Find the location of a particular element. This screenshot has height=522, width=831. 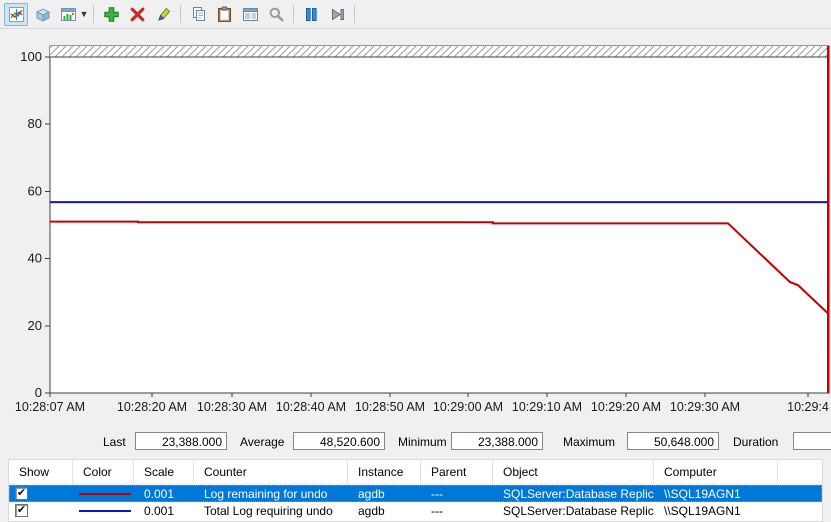

column-header-show: Show is located at coordinates (41, 472).